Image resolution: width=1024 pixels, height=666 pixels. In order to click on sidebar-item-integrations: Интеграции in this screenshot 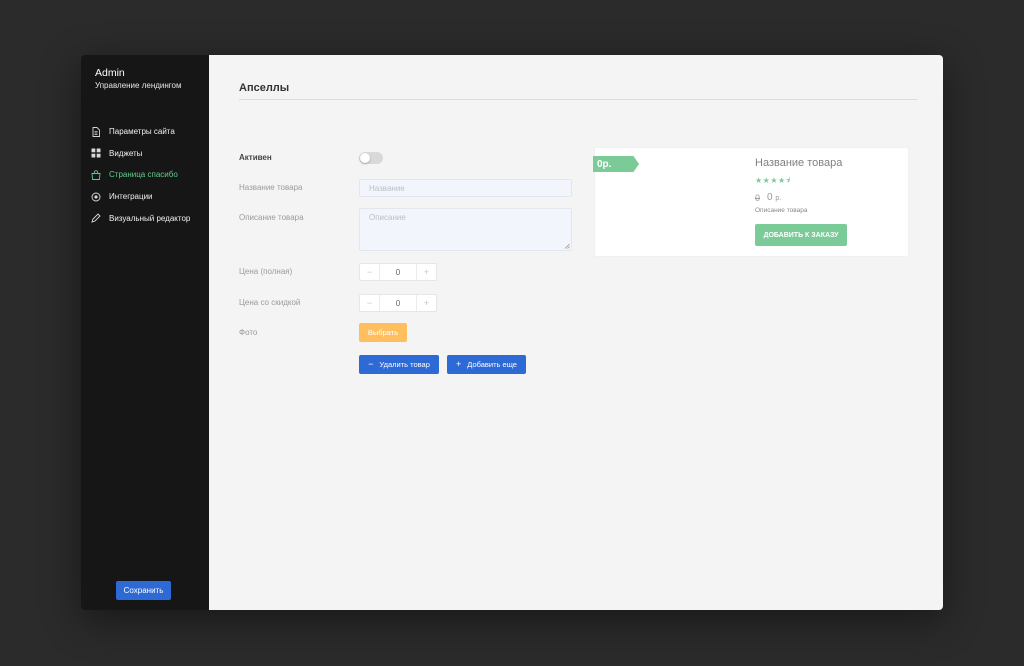, I will do `click(140, 197)`.